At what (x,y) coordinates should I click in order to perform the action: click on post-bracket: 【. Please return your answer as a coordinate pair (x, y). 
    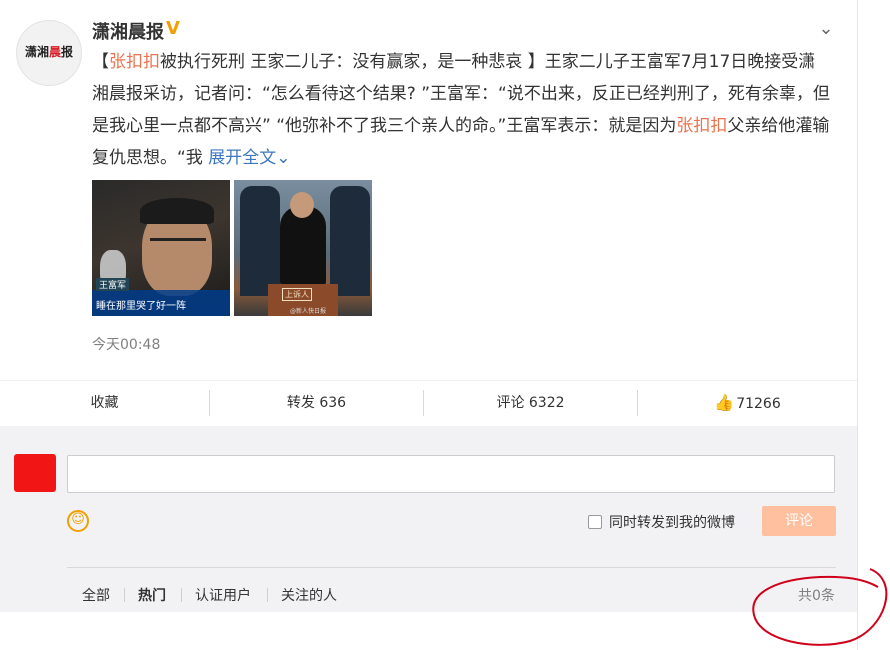
    Looking at the image, I should click on (100, 62).